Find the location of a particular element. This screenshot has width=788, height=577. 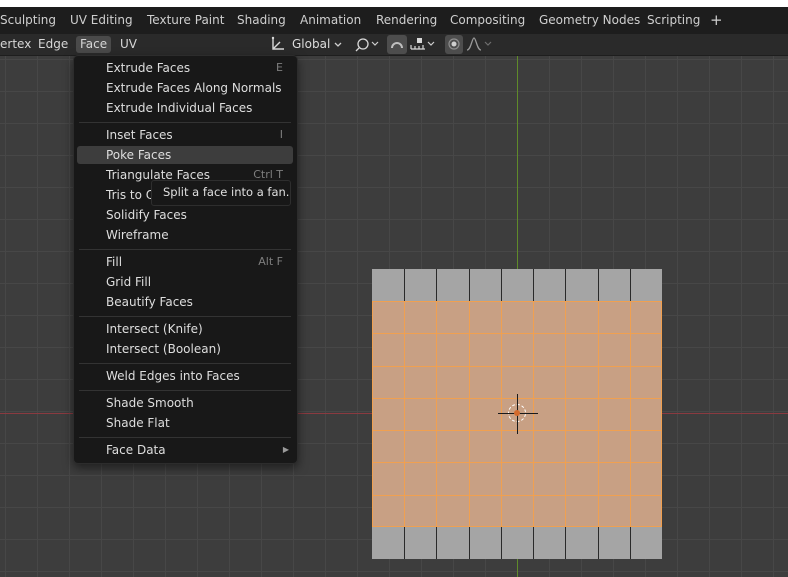

menu-item-grid-fill: Grid Fill is located at coordinates (185, 282).